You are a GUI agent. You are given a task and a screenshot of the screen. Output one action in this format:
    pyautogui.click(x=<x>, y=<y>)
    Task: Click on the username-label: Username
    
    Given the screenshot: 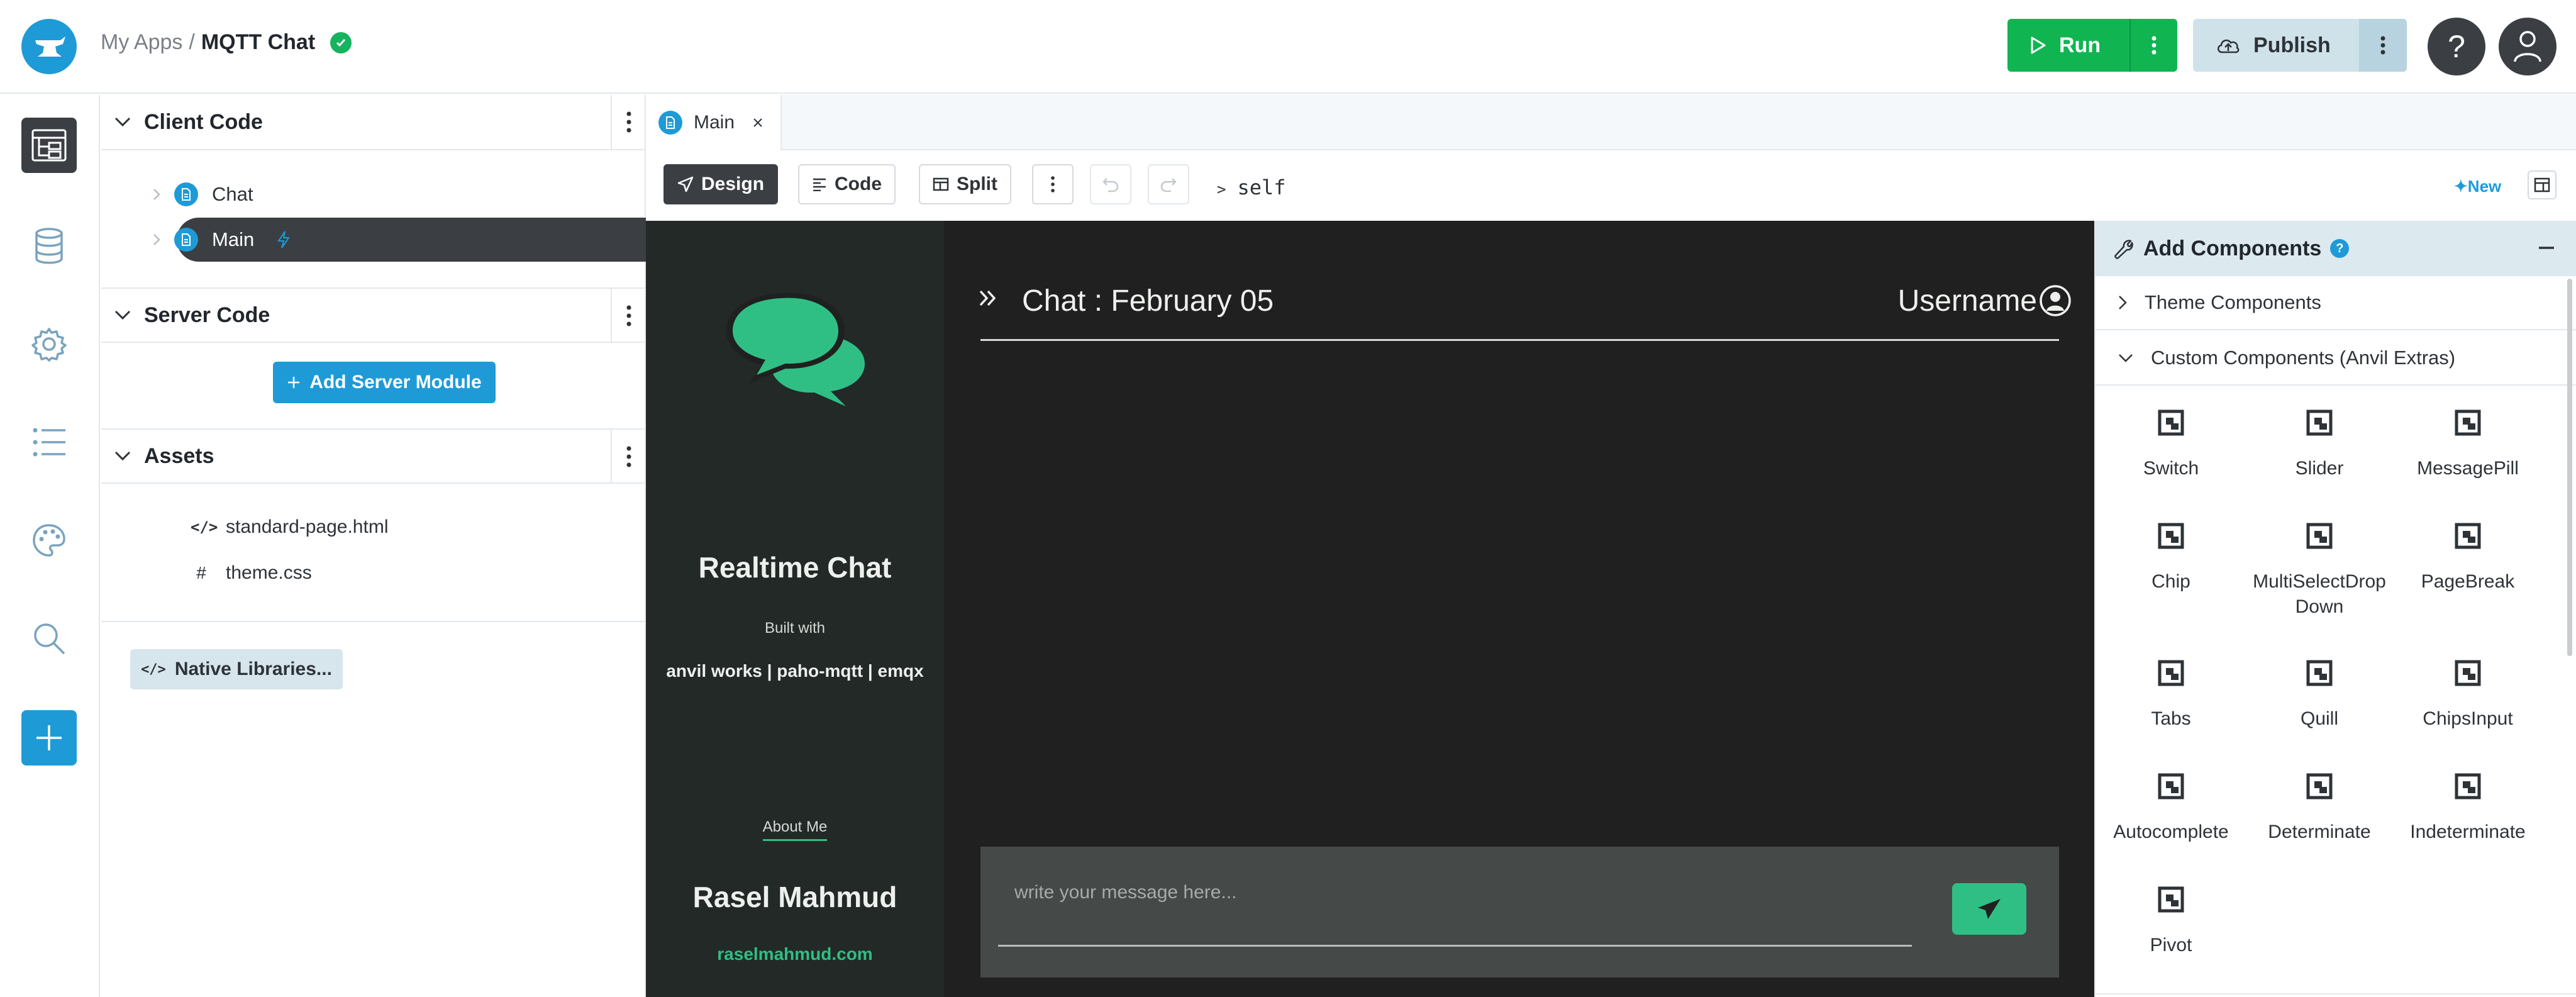 What is the action you would take?
    pyautogui.click(x=1967, y=301)
    